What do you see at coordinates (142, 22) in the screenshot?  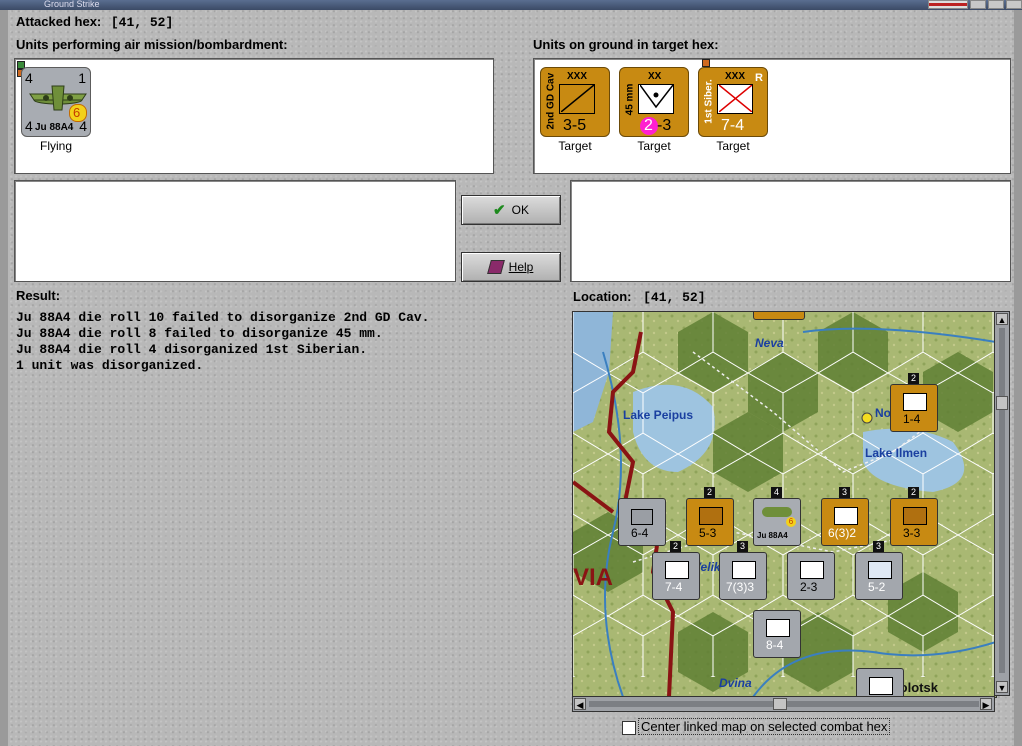 I see `attacked-hex-value: [41, 52]` at bounding box center [142, 22].